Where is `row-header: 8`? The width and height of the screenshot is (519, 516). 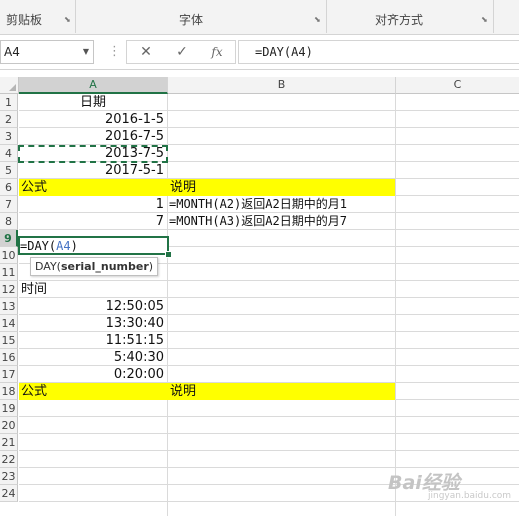 row-header: 8 is located at coordinates (9, 221).